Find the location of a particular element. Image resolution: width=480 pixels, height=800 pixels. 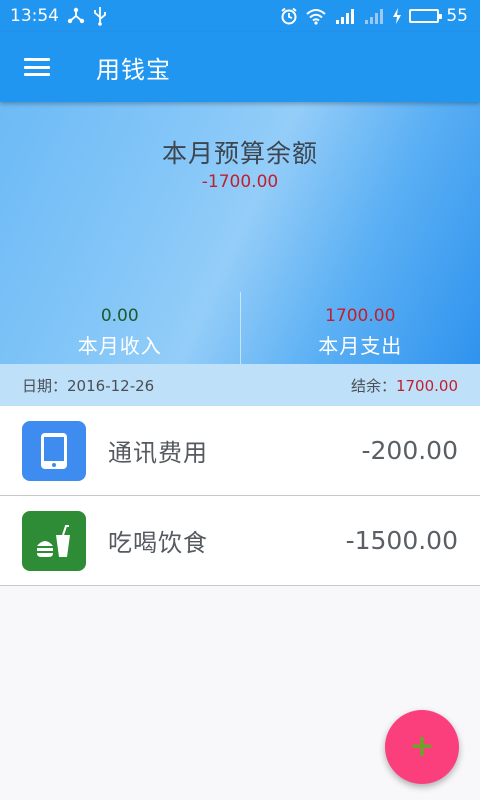

status-time: 13:54 is located at coordinates (34, 16).